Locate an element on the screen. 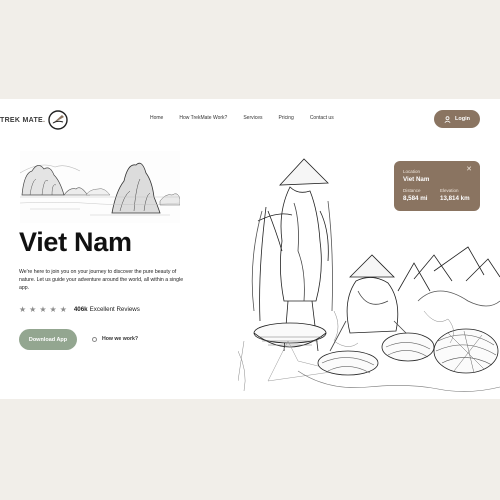  how-we-work-label: How we work? is located at coordinates (120, 339).